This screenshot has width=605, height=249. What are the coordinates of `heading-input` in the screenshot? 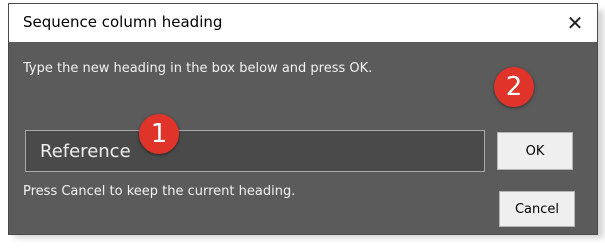 It's located at (255, 151).